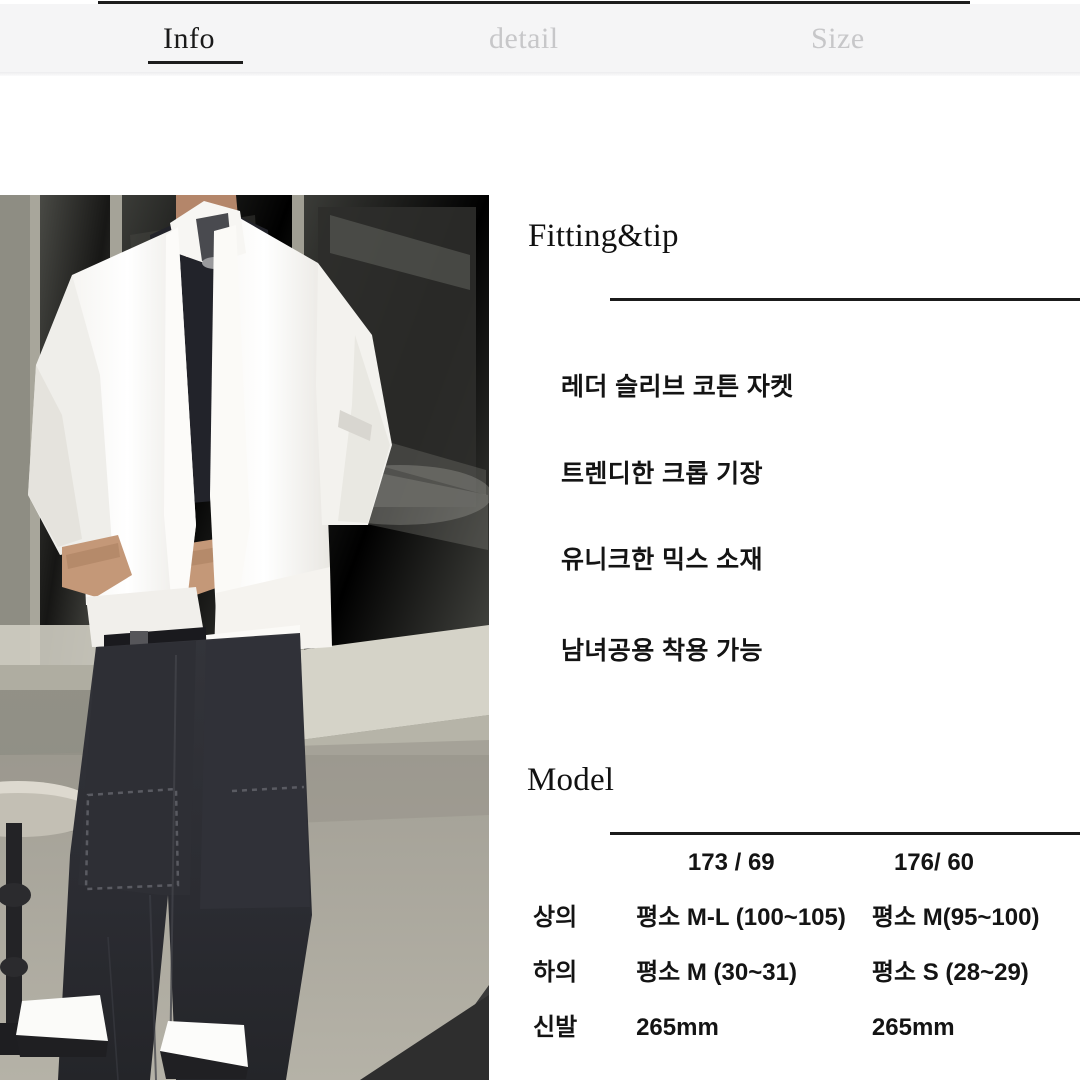 This screenshot has height=1080, width=1080. What do you see at coordinates (950, 972) in the screenshot?
I see `row-value-b: 평소 S (28~29)` at bounding box center [950, 972].